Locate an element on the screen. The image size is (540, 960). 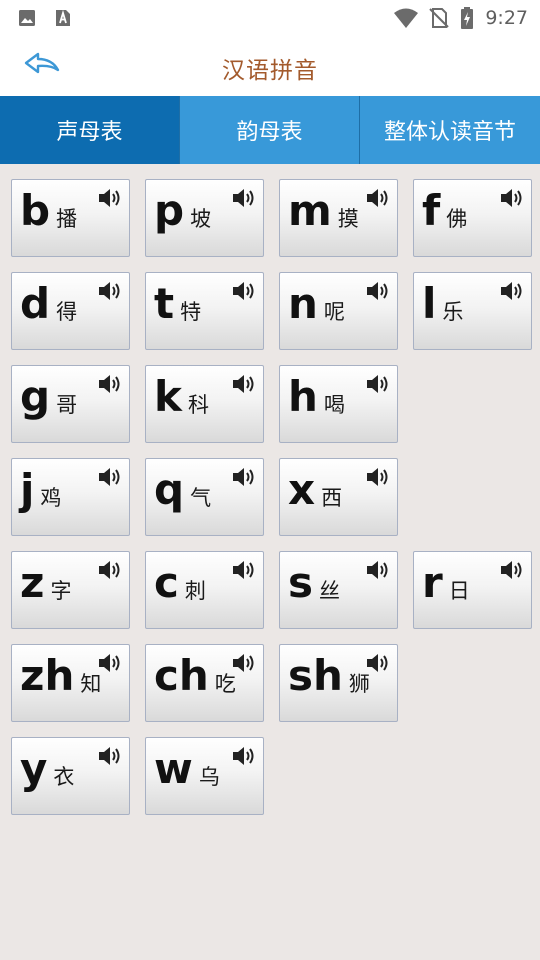
initial-key-y: y衣 is located at coordinates (70, 776).